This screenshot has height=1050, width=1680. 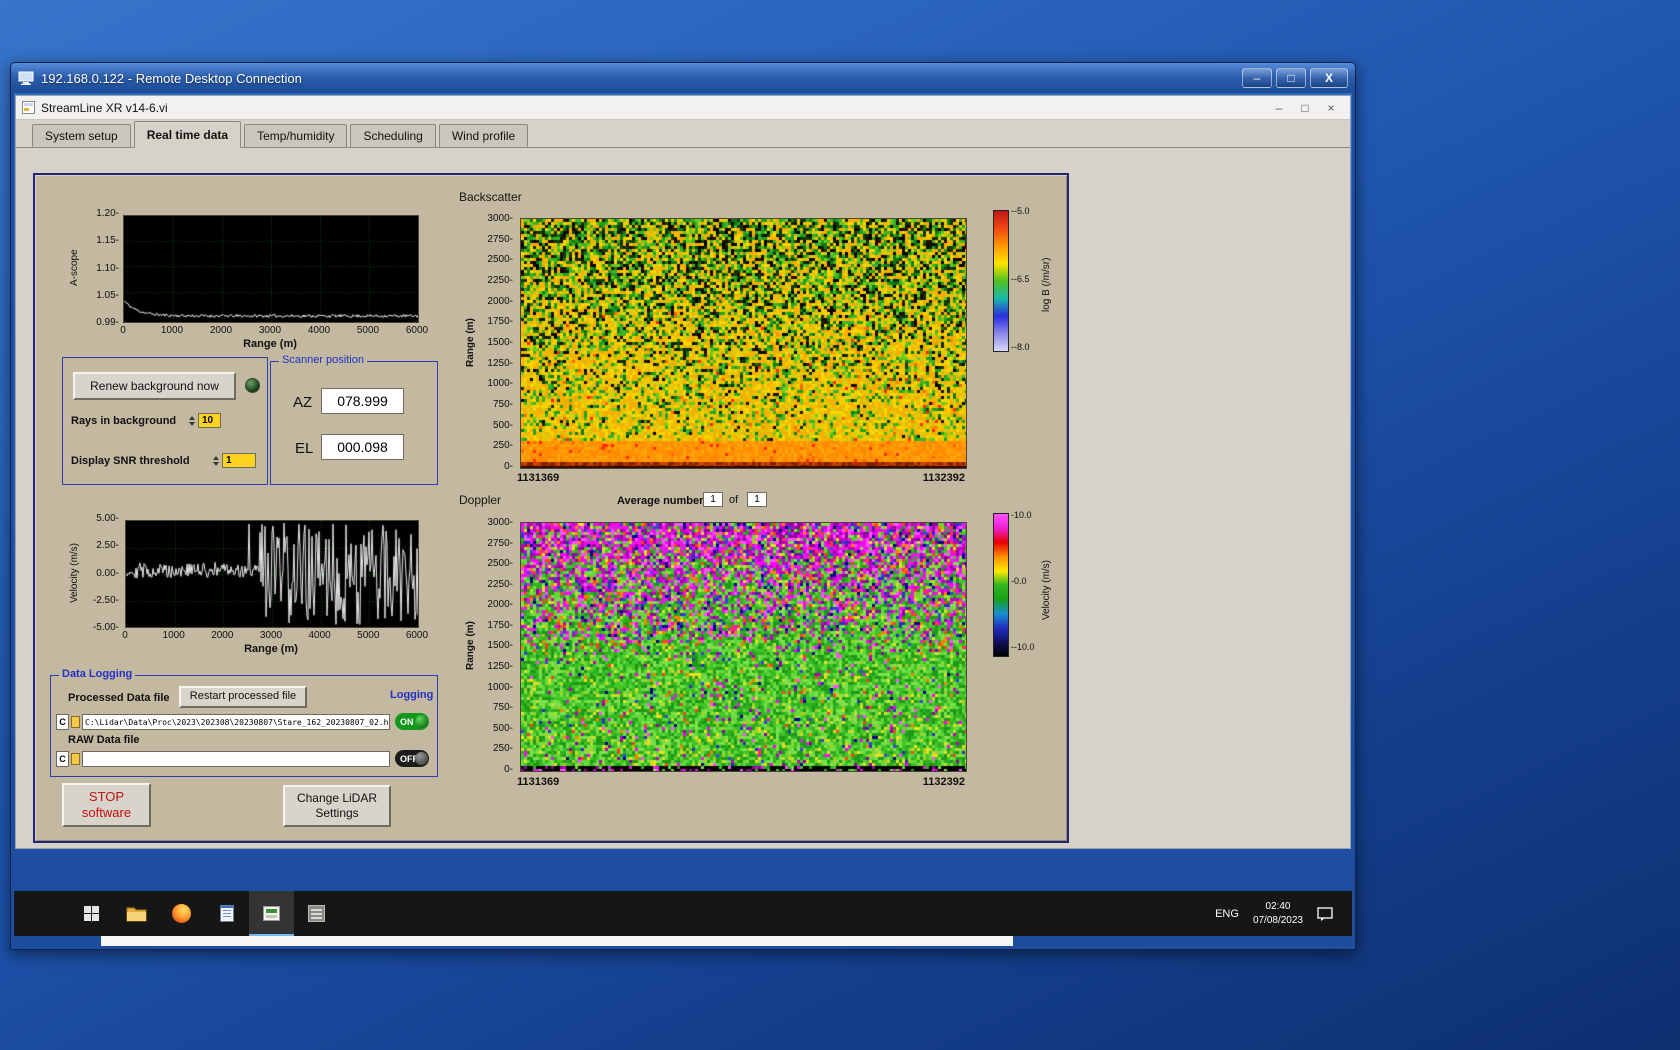 I want to click on doppler-x-start: 1131369, so click(x=538, y=782).